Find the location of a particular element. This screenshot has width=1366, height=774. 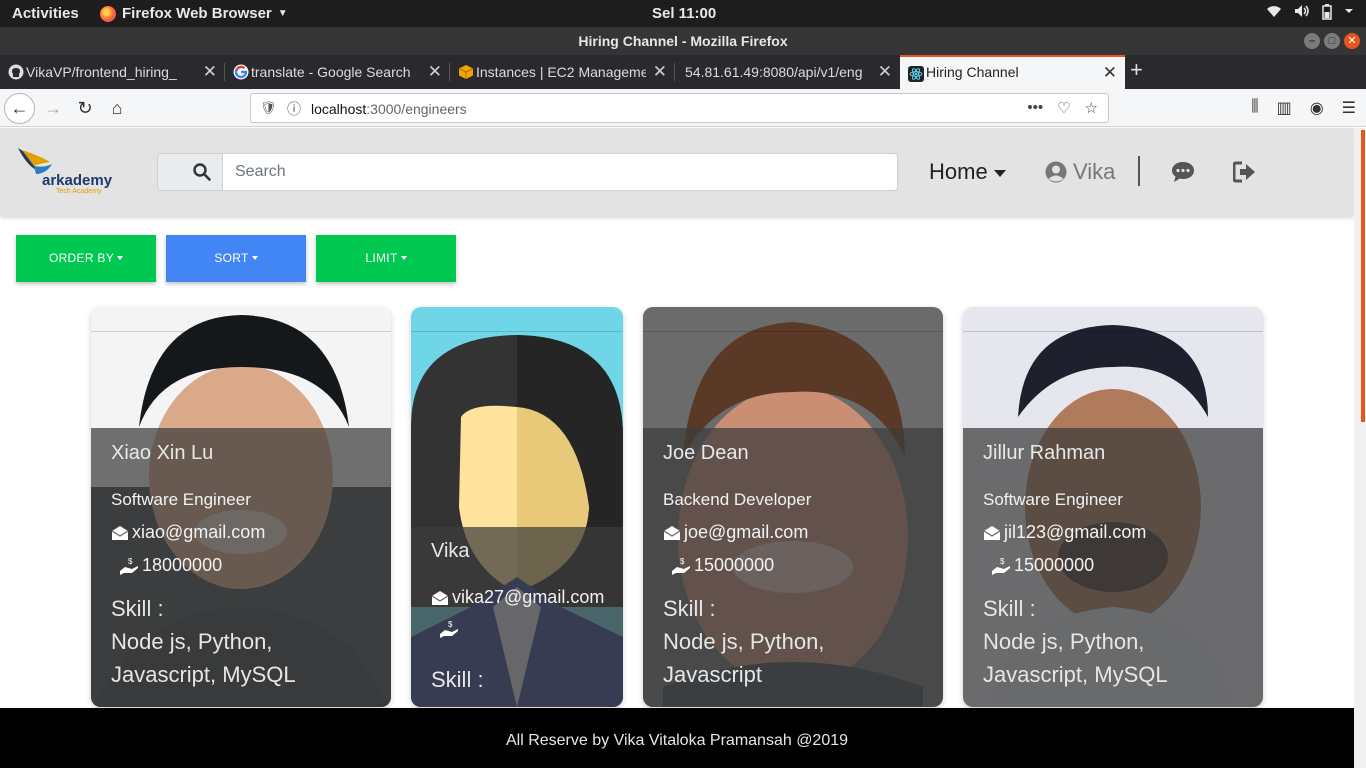

hand-money-icon: $ is located at coordinates (681, 566).